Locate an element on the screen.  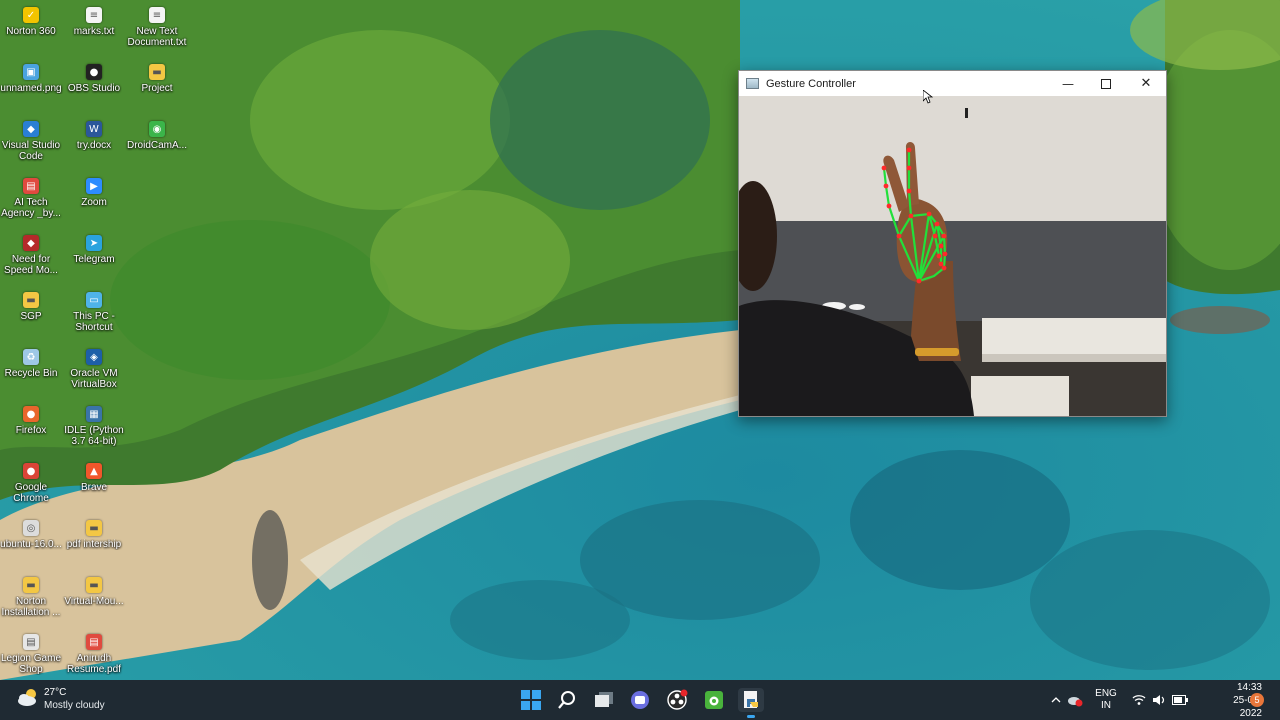
teams-chat-button is located at coordinates (640, 700).